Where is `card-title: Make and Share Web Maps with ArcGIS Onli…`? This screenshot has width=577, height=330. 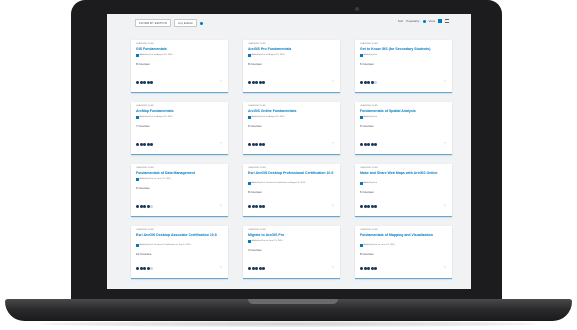
card-title: Make and Share Web Maps with ArcGIS Onli… is located at coordinates (403, 173).